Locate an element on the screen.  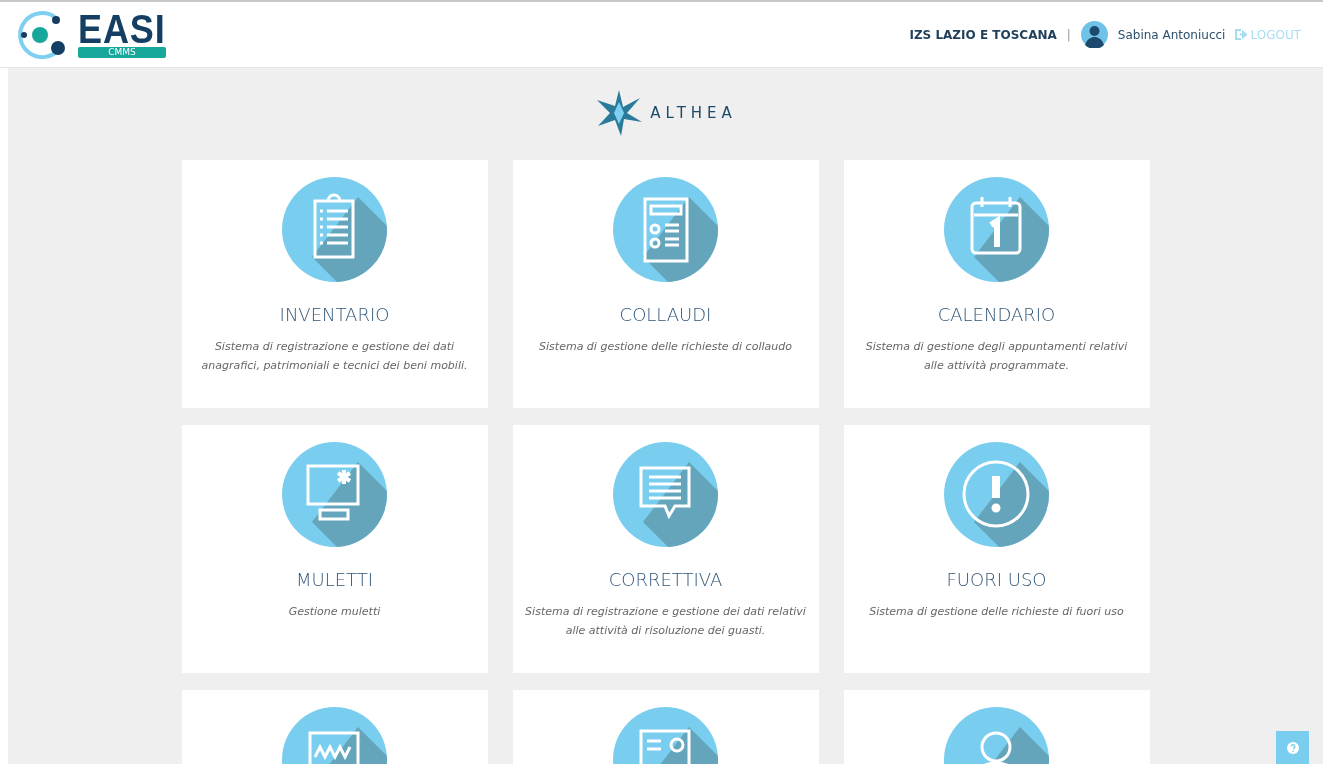
organization-name: IZS LAZIO E TOSCANA is located at coordinates (983, 34).